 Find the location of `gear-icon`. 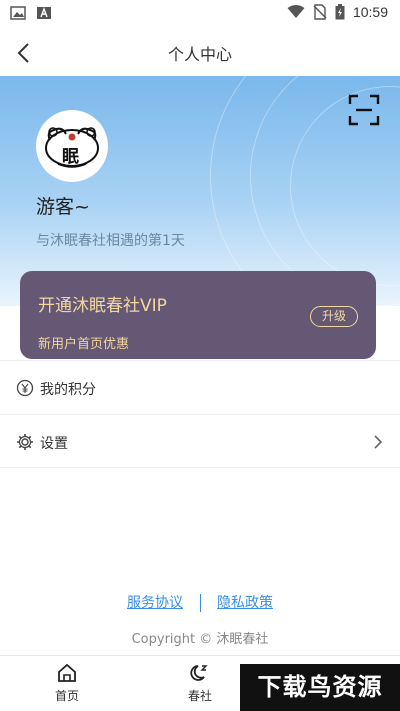

gear-icon is located at coordinates (25, 442).